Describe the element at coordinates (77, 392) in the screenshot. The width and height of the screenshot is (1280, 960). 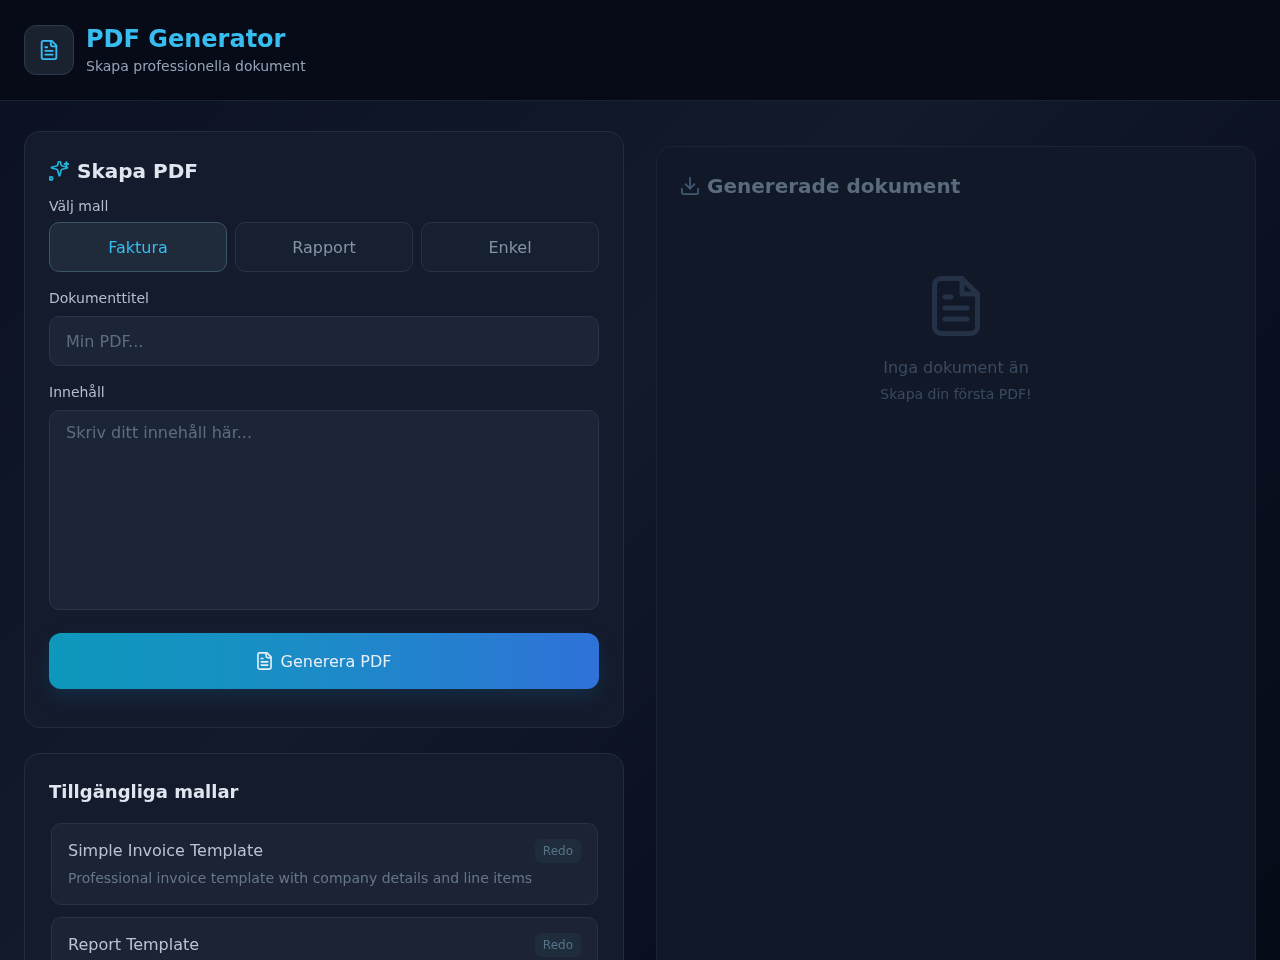
I see `field-label: Innehåll` at that location.